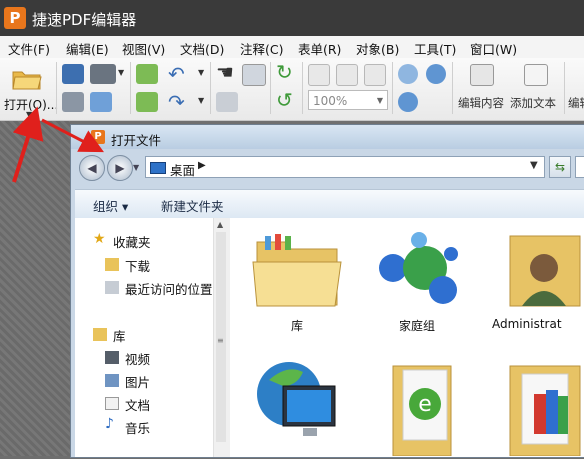 The height and width of the screenshot is (459, 584). Describe the element at coordinates (261, 48) in the screenshot. I see `menu-comment: 注释(C)` at that location.